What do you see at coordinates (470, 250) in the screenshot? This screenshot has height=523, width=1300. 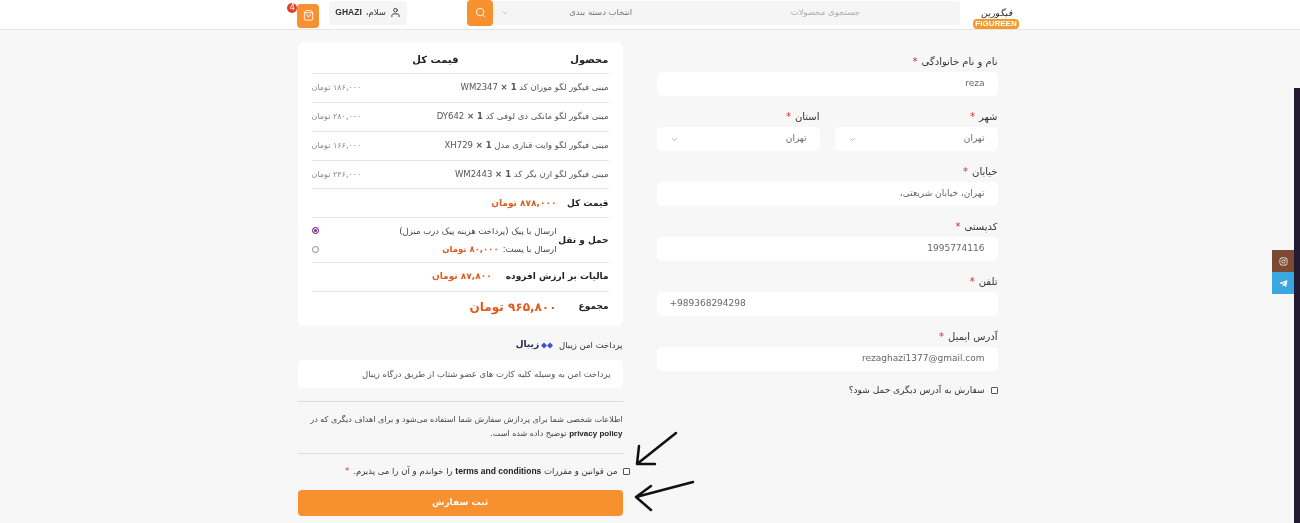 I see `shipping-price: ۸۰,۰۰۰ تومان` at bounding box center [470, 250].